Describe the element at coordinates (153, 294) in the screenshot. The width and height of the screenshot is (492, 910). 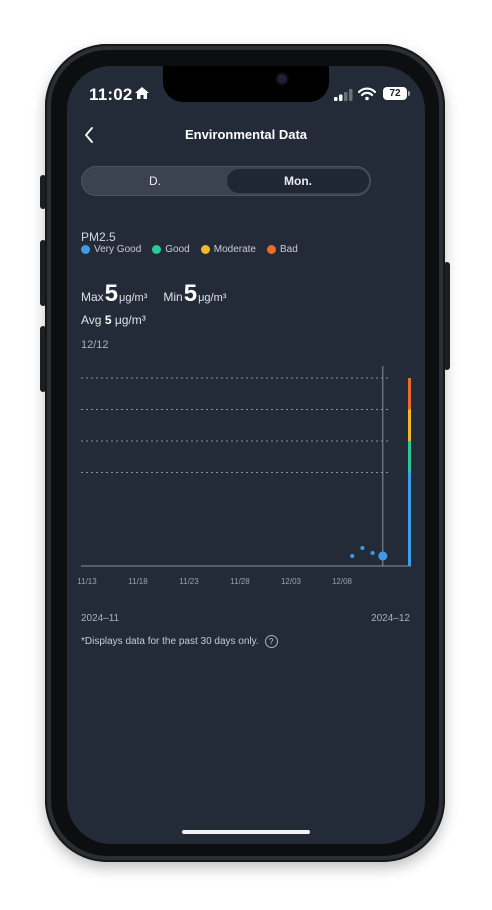
I see `max-min-stats: Max 5 μg/m³ Min 5 μg/m³` at that location.